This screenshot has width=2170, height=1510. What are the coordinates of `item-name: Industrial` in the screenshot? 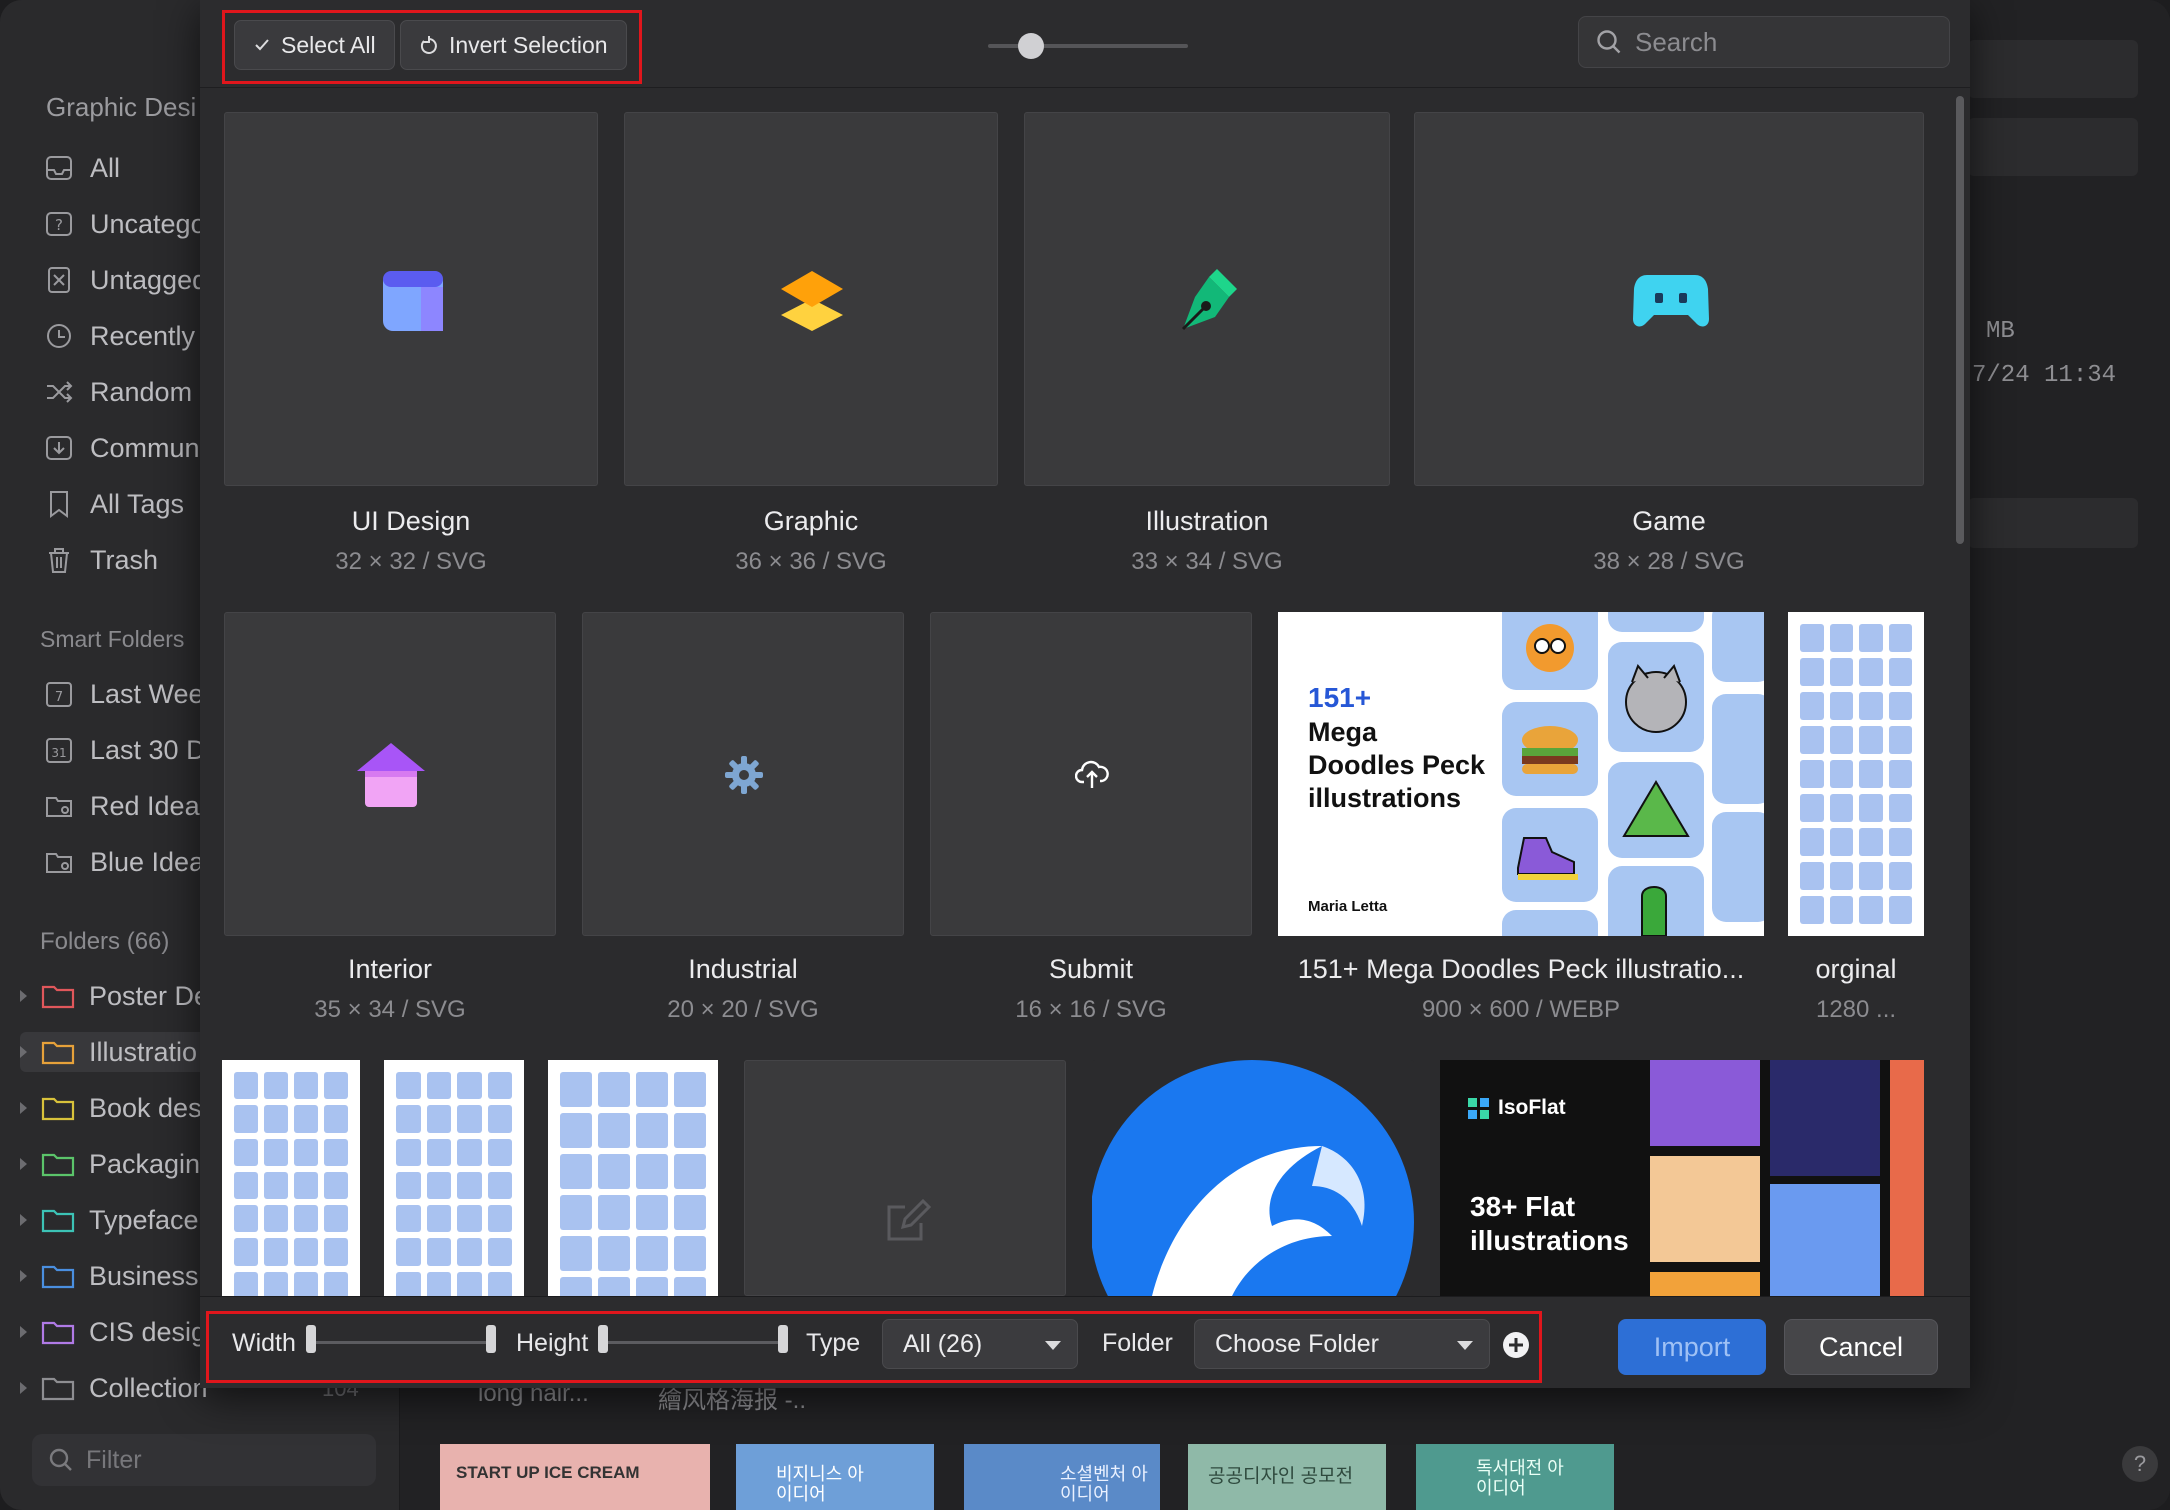 It's located at (743, 969).